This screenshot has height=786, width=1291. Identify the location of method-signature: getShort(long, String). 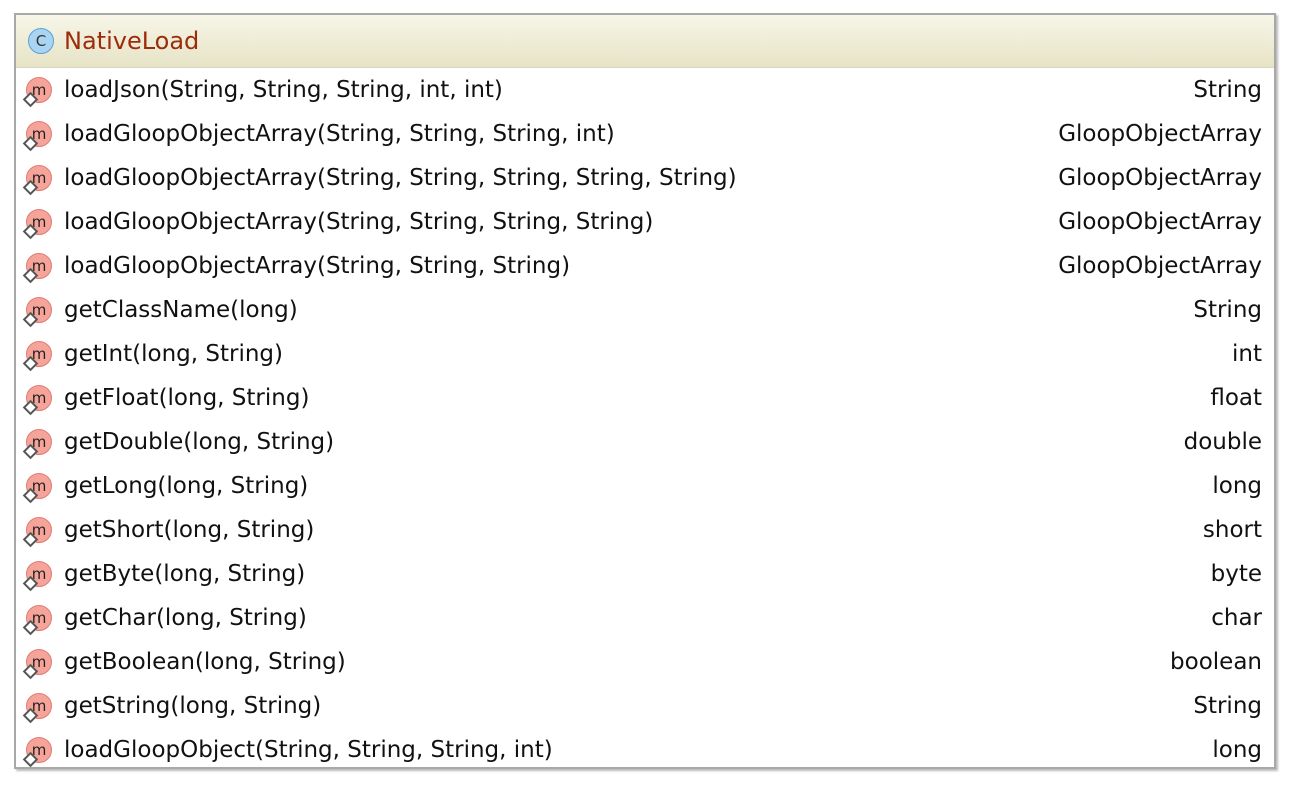
(189, 530).